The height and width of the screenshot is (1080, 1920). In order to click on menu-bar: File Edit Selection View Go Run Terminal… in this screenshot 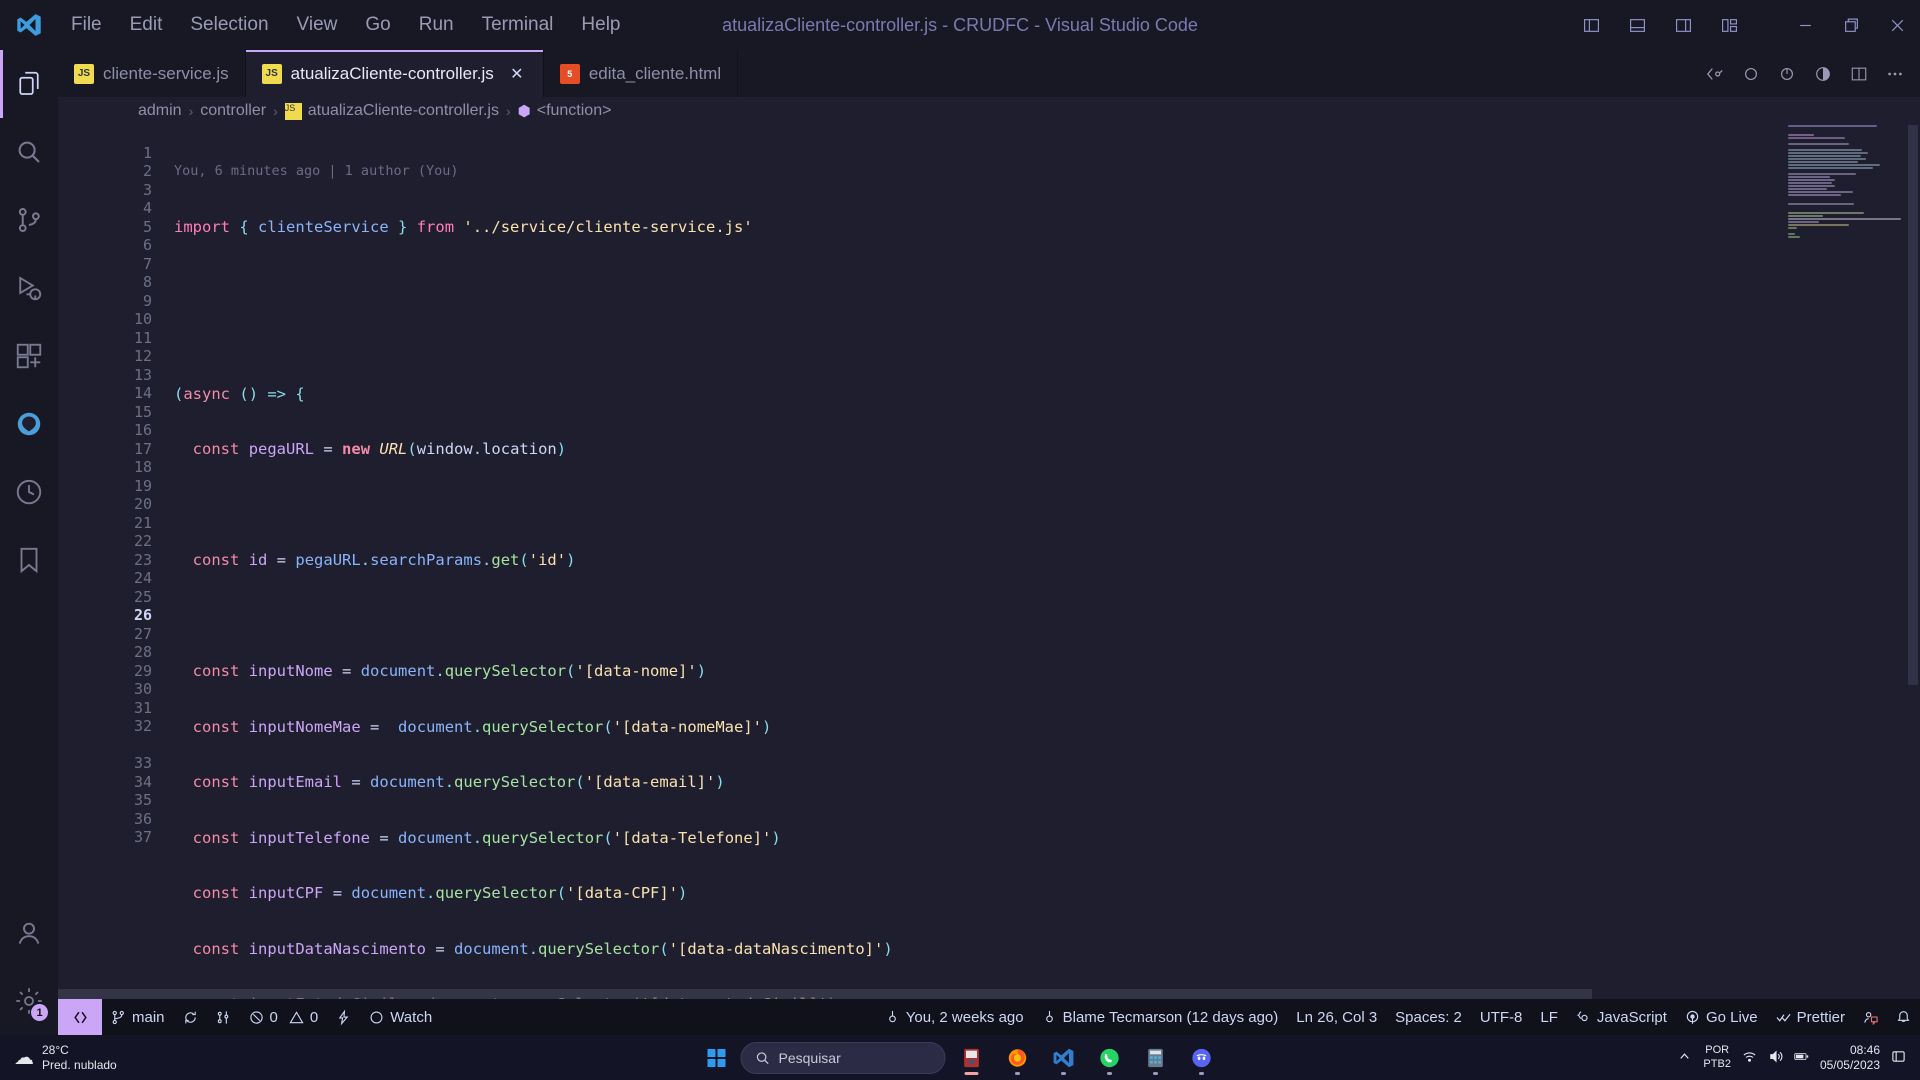, I will do `click(346, 25)`.